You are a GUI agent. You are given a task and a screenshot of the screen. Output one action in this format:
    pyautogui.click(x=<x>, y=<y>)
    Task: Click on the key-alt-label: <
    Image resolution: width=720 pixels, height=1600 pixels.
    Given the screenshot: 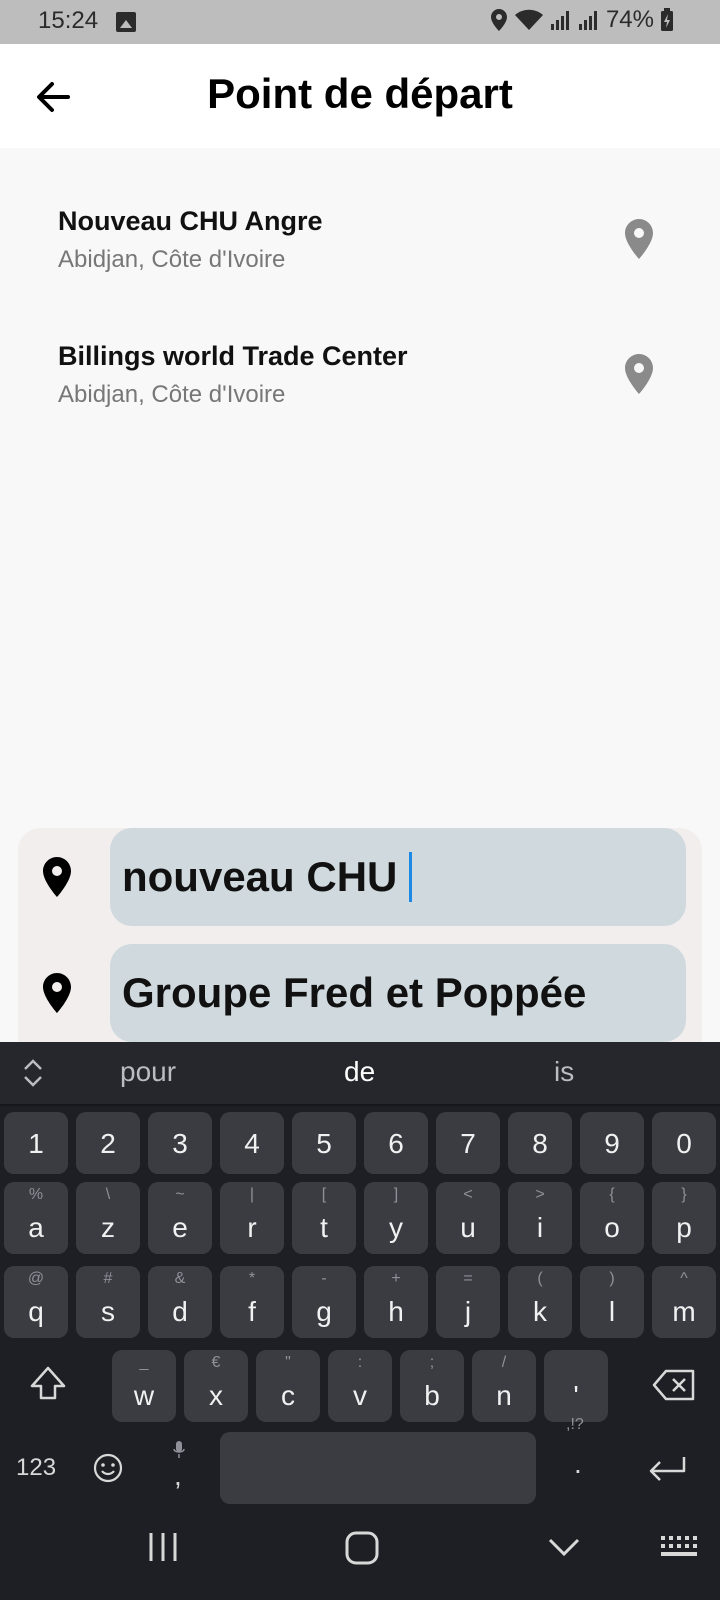 What is the action you would take?
    pyautogui.click(x=468, y=1194)
    